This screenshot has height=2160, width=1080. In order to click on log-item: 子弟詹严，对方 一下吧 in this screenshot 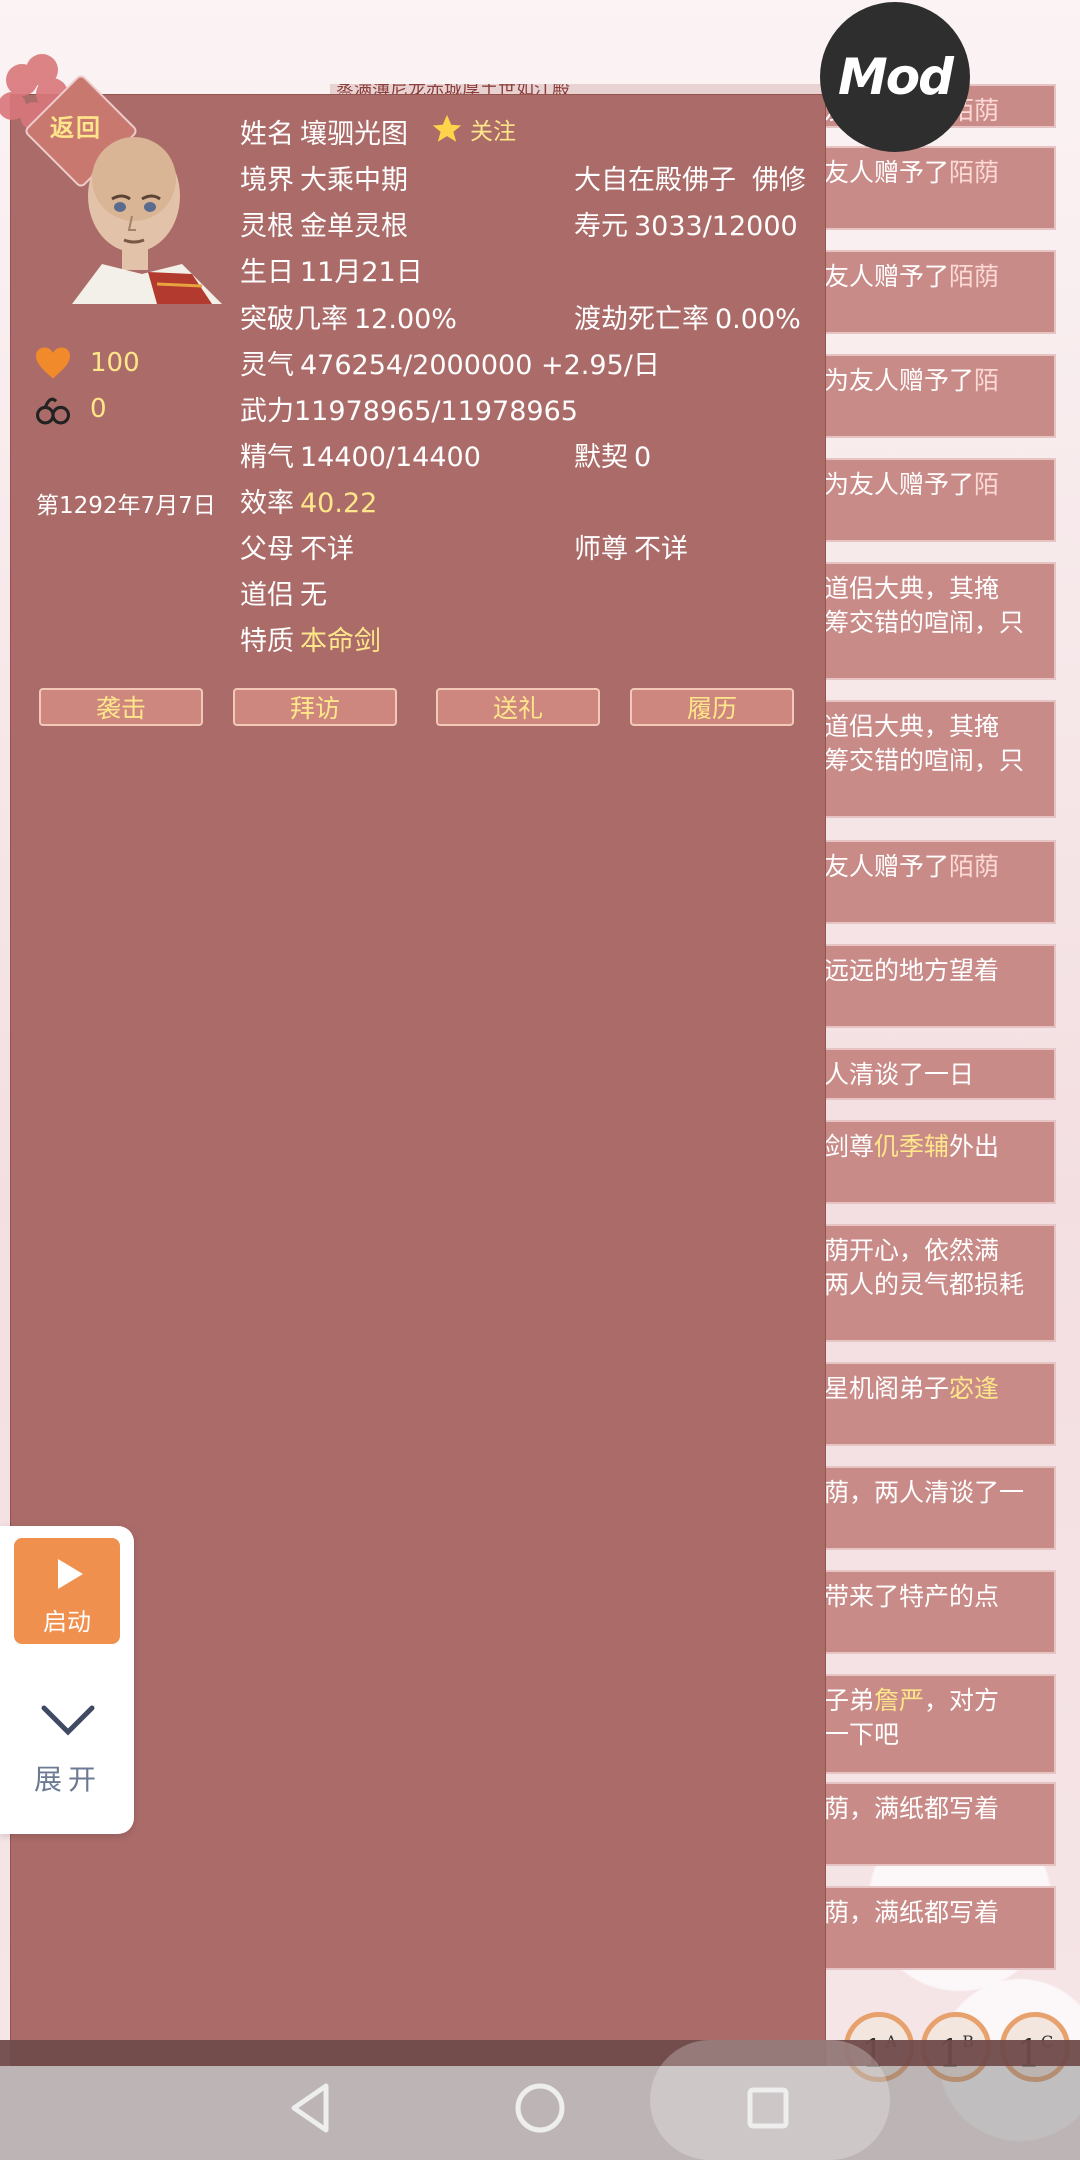, I will do `click(928, 1724)`.